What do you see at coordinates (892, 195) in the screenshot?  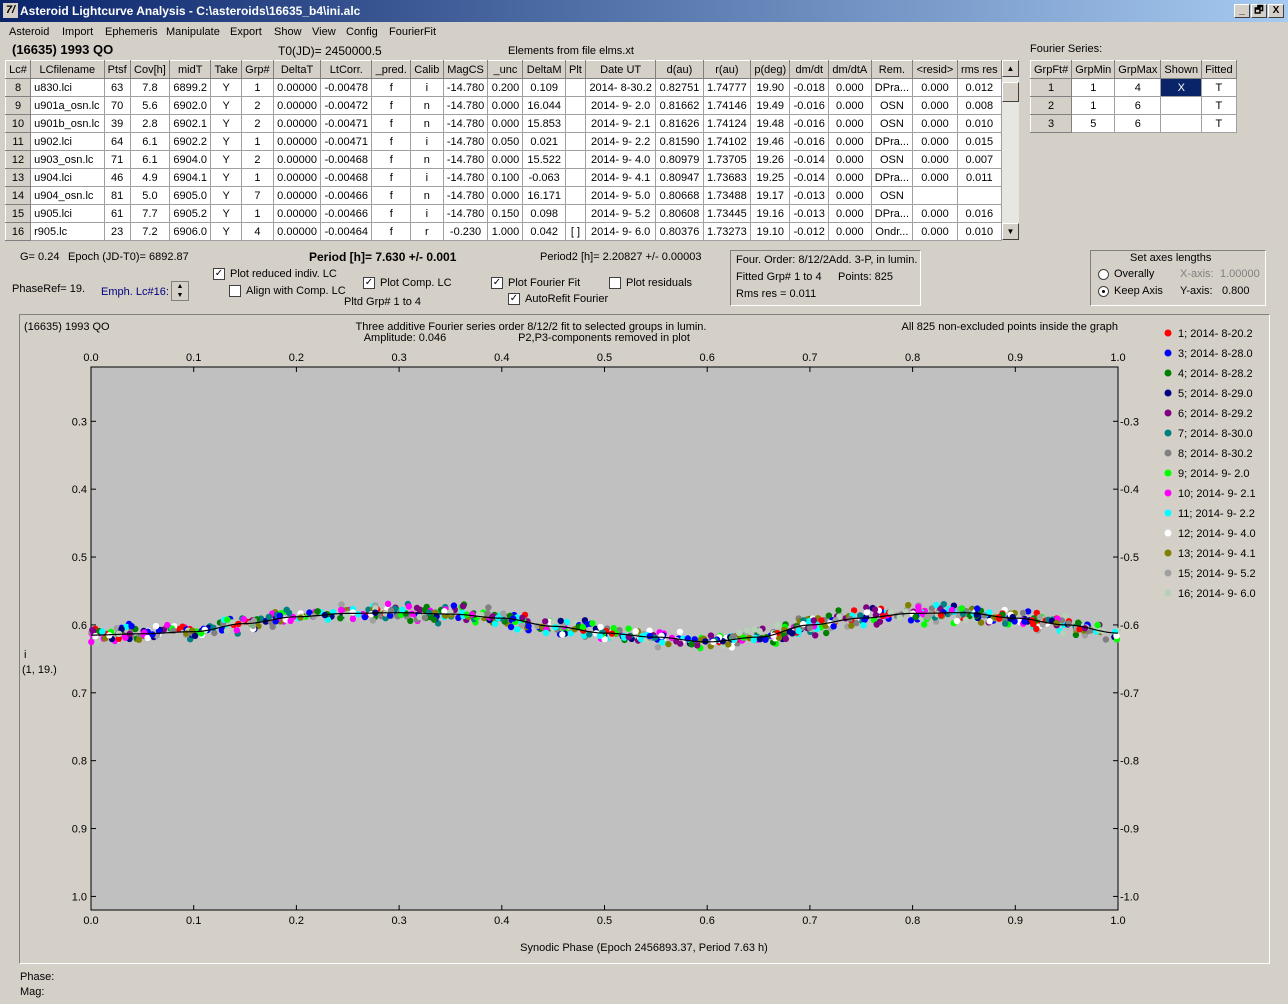 I see `lc-table-cell: OSN` at bounding box center [892, 195].